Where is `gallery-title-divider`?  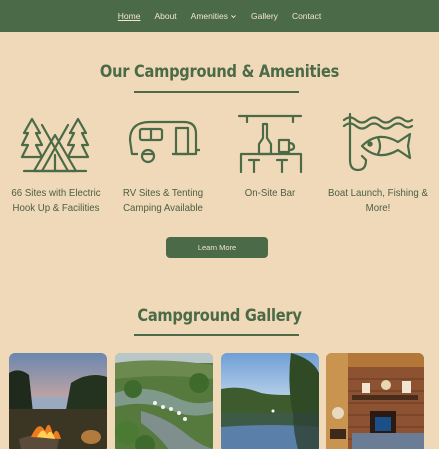 gallery-title-divider is located at coordinates (216, 335).